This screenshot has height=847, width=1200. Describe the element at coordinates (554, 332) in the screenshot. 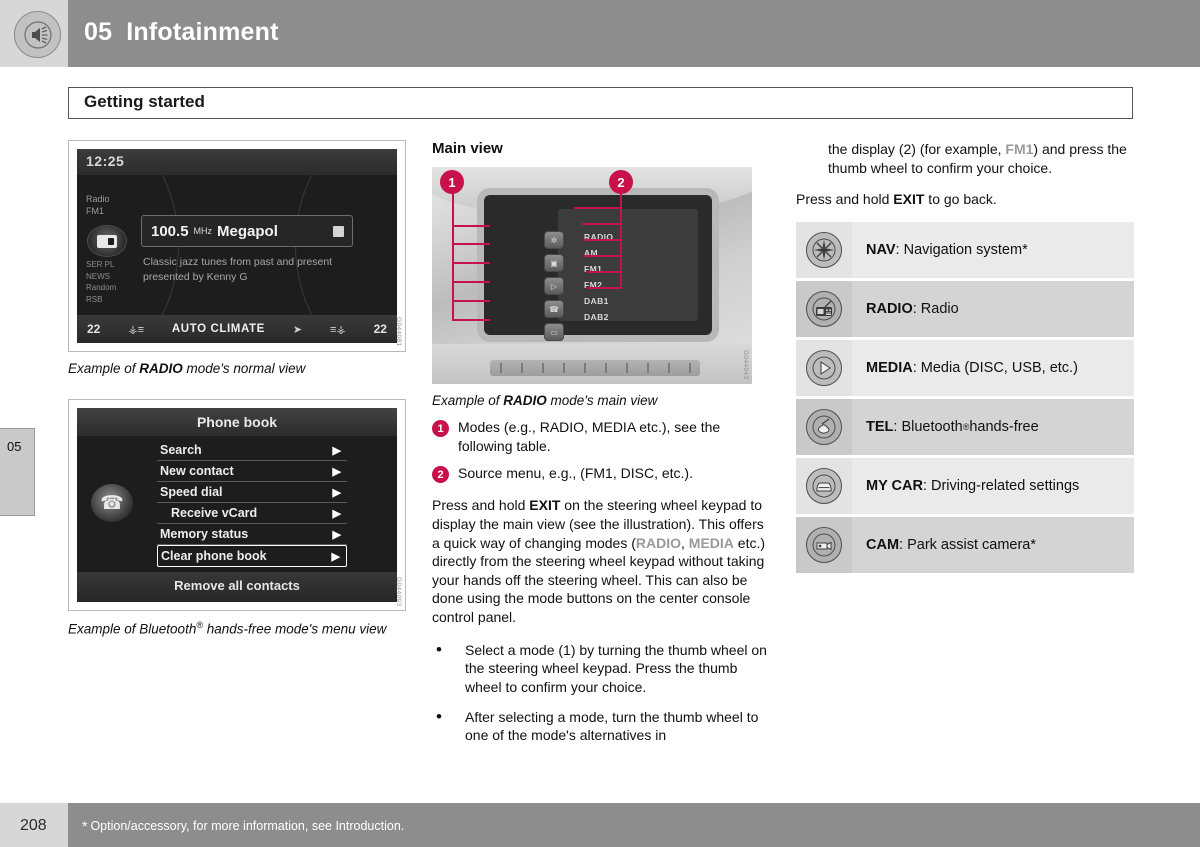

I see `mode-button-mycar: ▭` at that location.